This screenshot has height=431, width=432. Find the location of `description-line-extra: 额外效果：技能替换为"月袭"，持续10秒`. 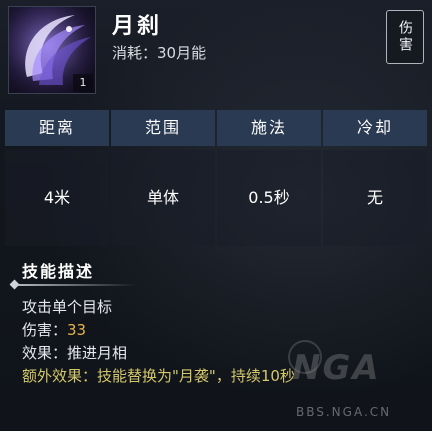

description-line-extra: 额外效果：技能替换为"月袭"，持续10秒 is located at coordinates (158, 376).